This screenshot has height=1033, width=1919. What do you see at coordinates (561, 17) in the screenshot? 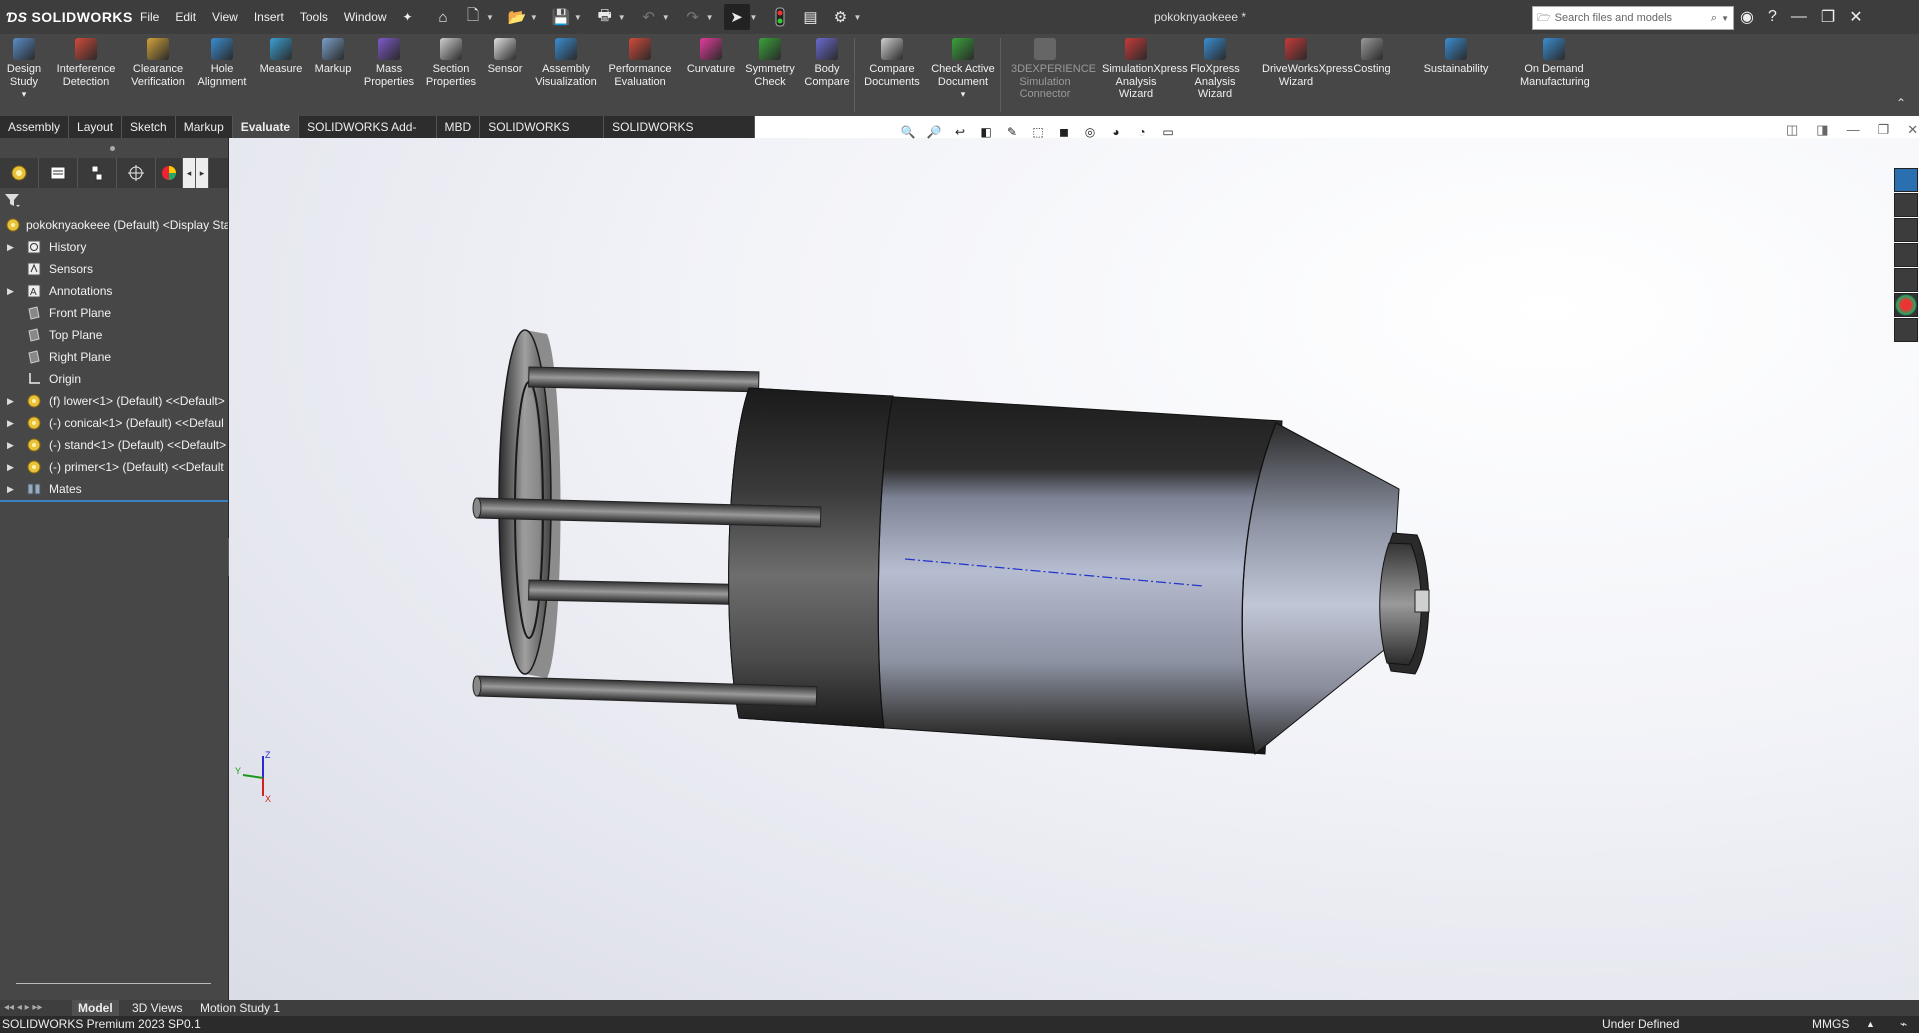
I see `save-icon: 💾` at bounding box center [561, 17].